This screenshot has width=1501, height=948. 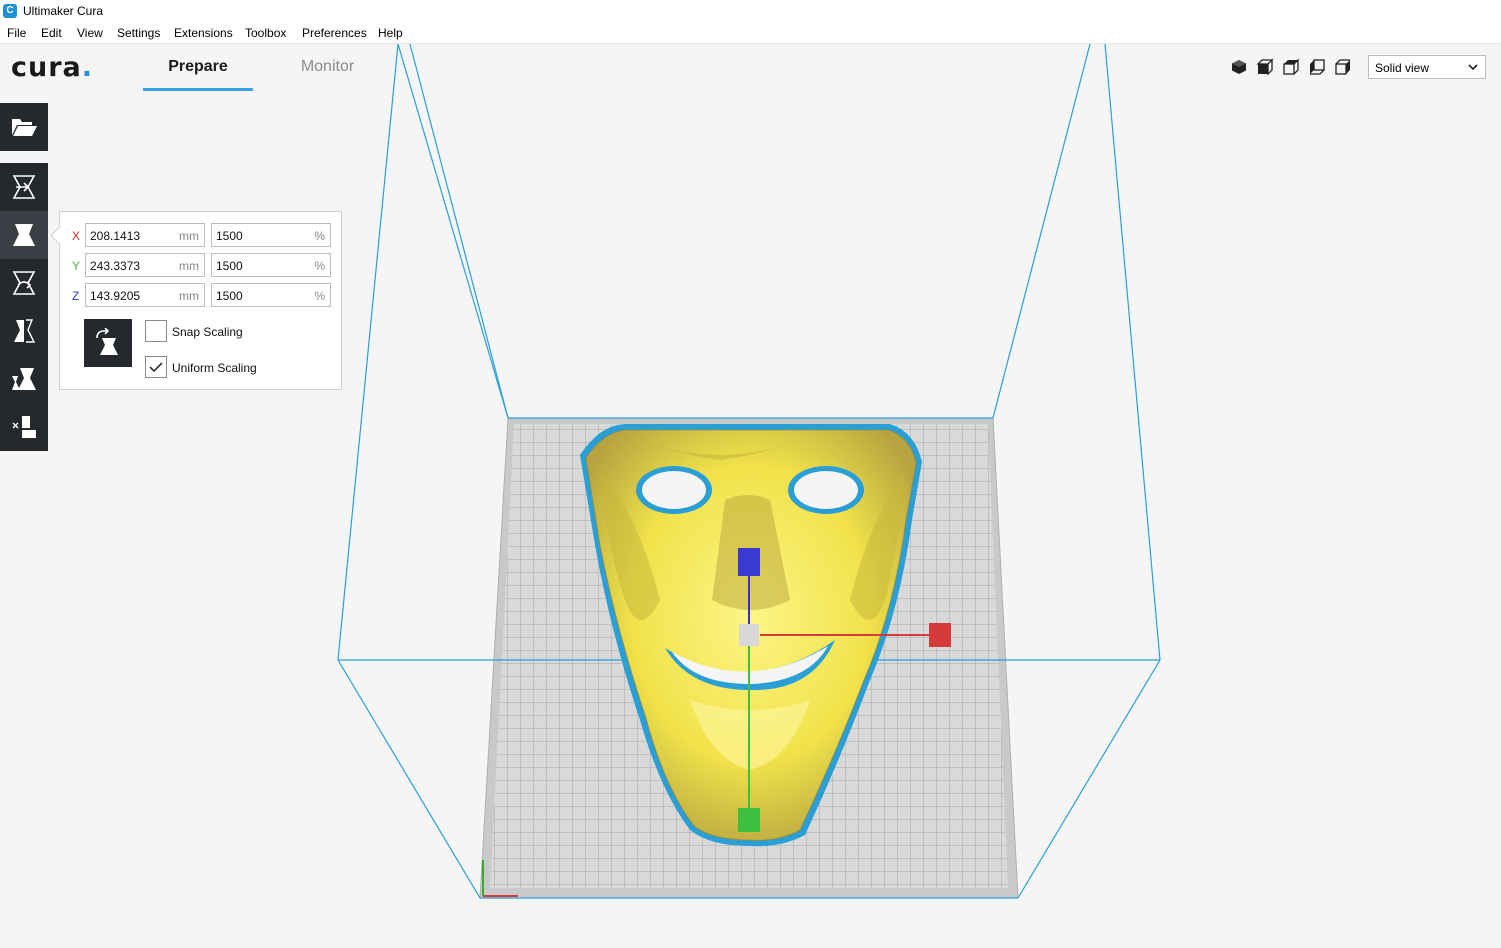 I want to click on y-mm-input: 243.3373 mm, so click(x=145, y=265).